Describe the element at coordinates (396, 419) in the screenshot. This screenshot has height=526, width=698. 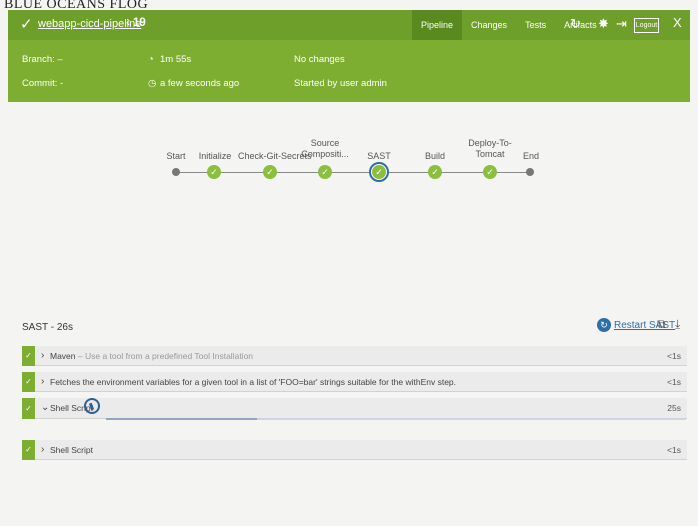
I see `step-progress-bar` at that location.